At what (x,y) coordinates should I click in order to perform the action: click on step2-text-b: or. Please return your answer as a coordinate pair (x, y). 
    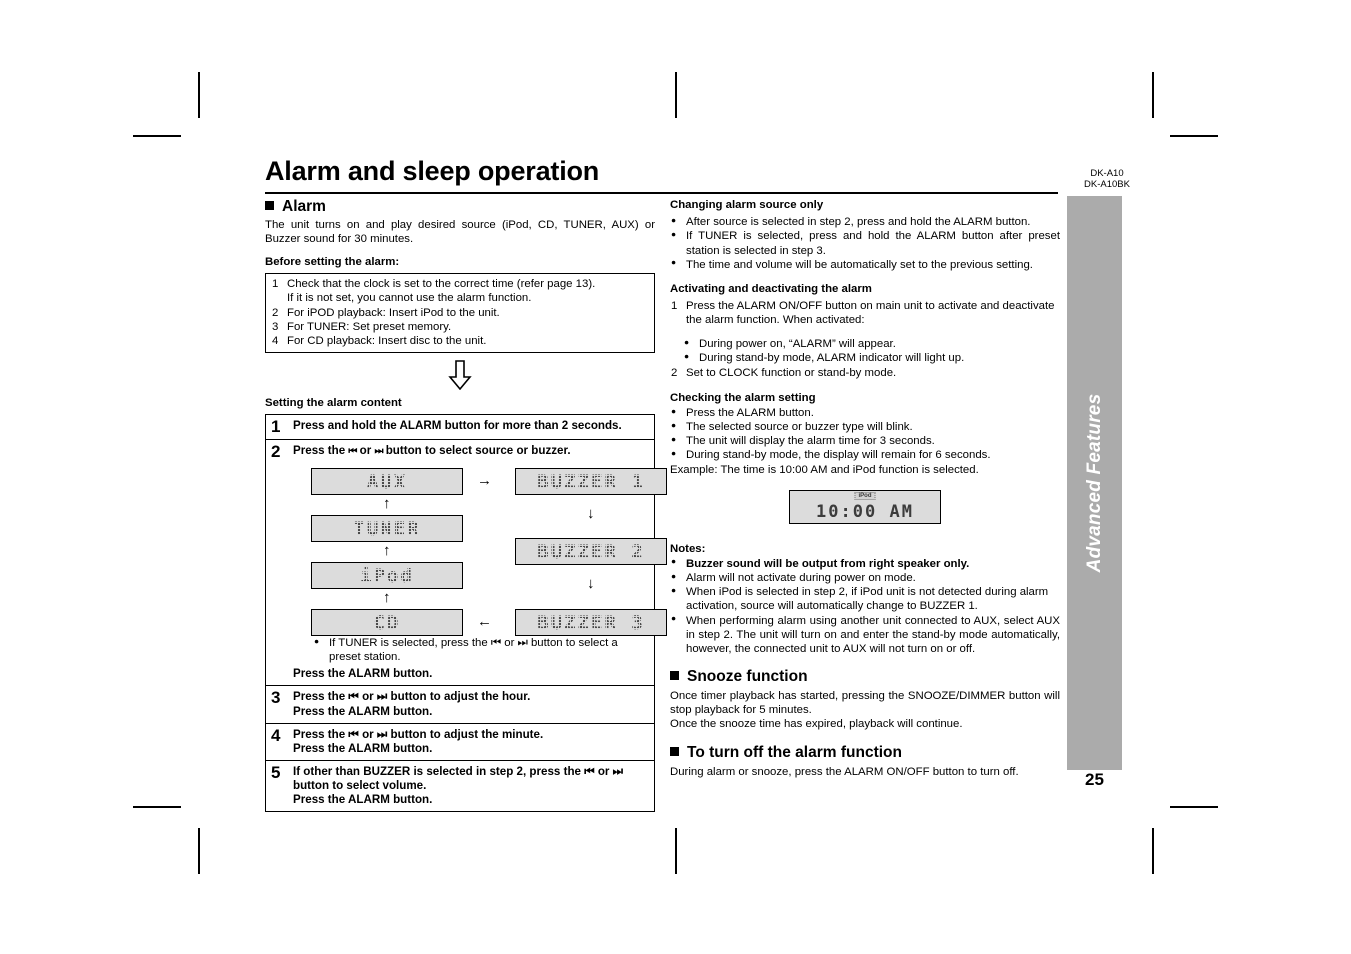
    Looking at the image, I should click on (365, 450).